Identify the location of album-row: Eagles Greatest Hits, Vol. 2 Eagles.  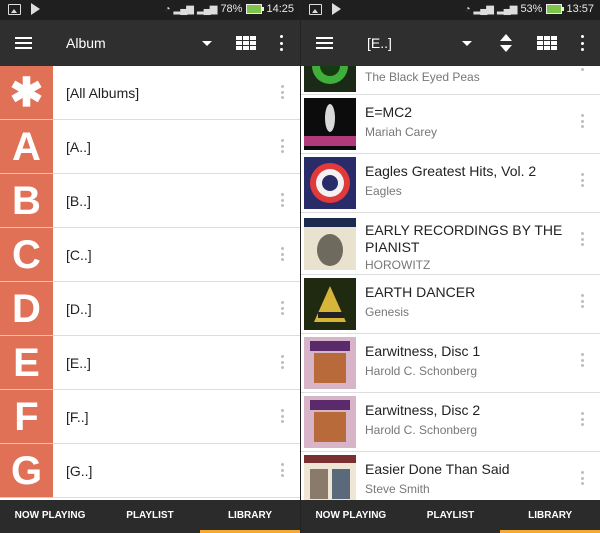
(450, 183).